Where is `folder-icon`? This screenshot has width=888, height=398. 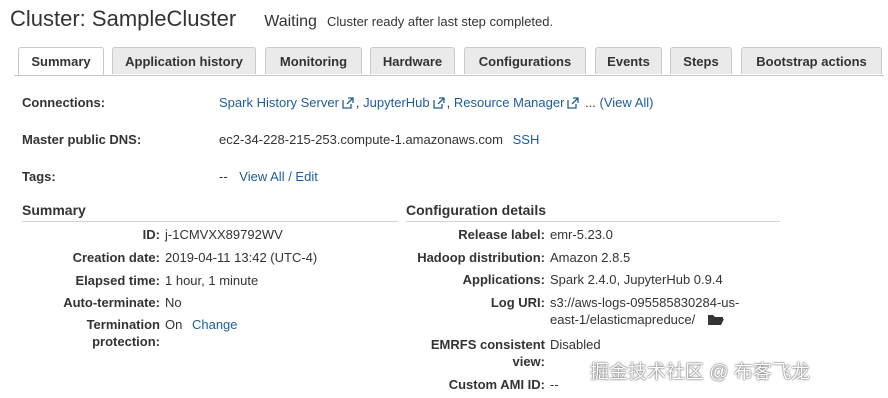 folder-icon is located at coordinates (716, 321).